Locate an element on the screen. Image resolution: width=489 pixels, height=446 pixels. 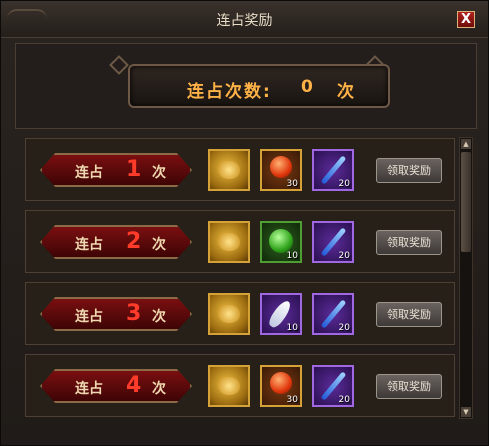
scroll-down-icon: ▼ is located at coordinates (466, 412).